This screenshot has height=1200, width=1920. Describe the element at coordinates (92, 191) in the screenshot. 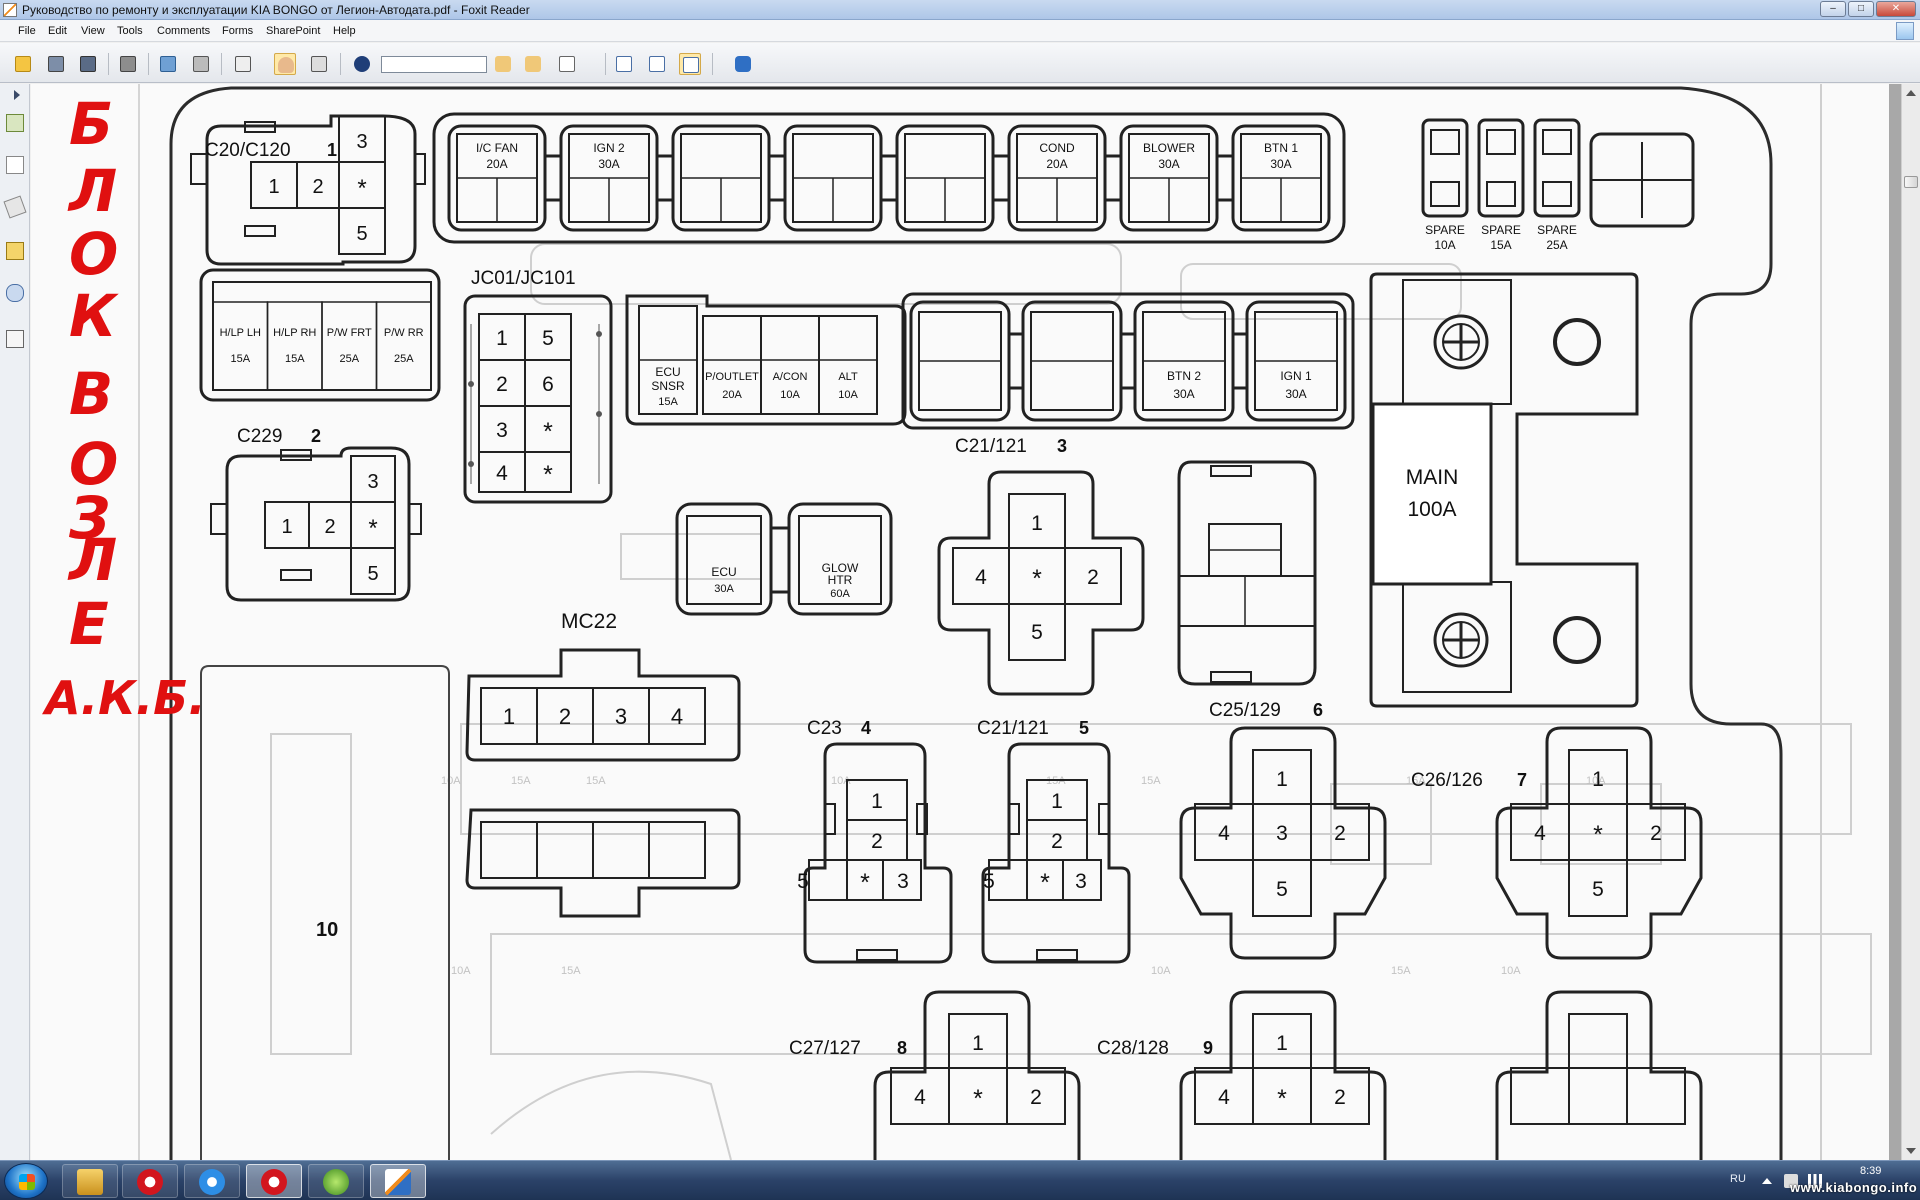

I see `annotation-letter: Л` at that location.